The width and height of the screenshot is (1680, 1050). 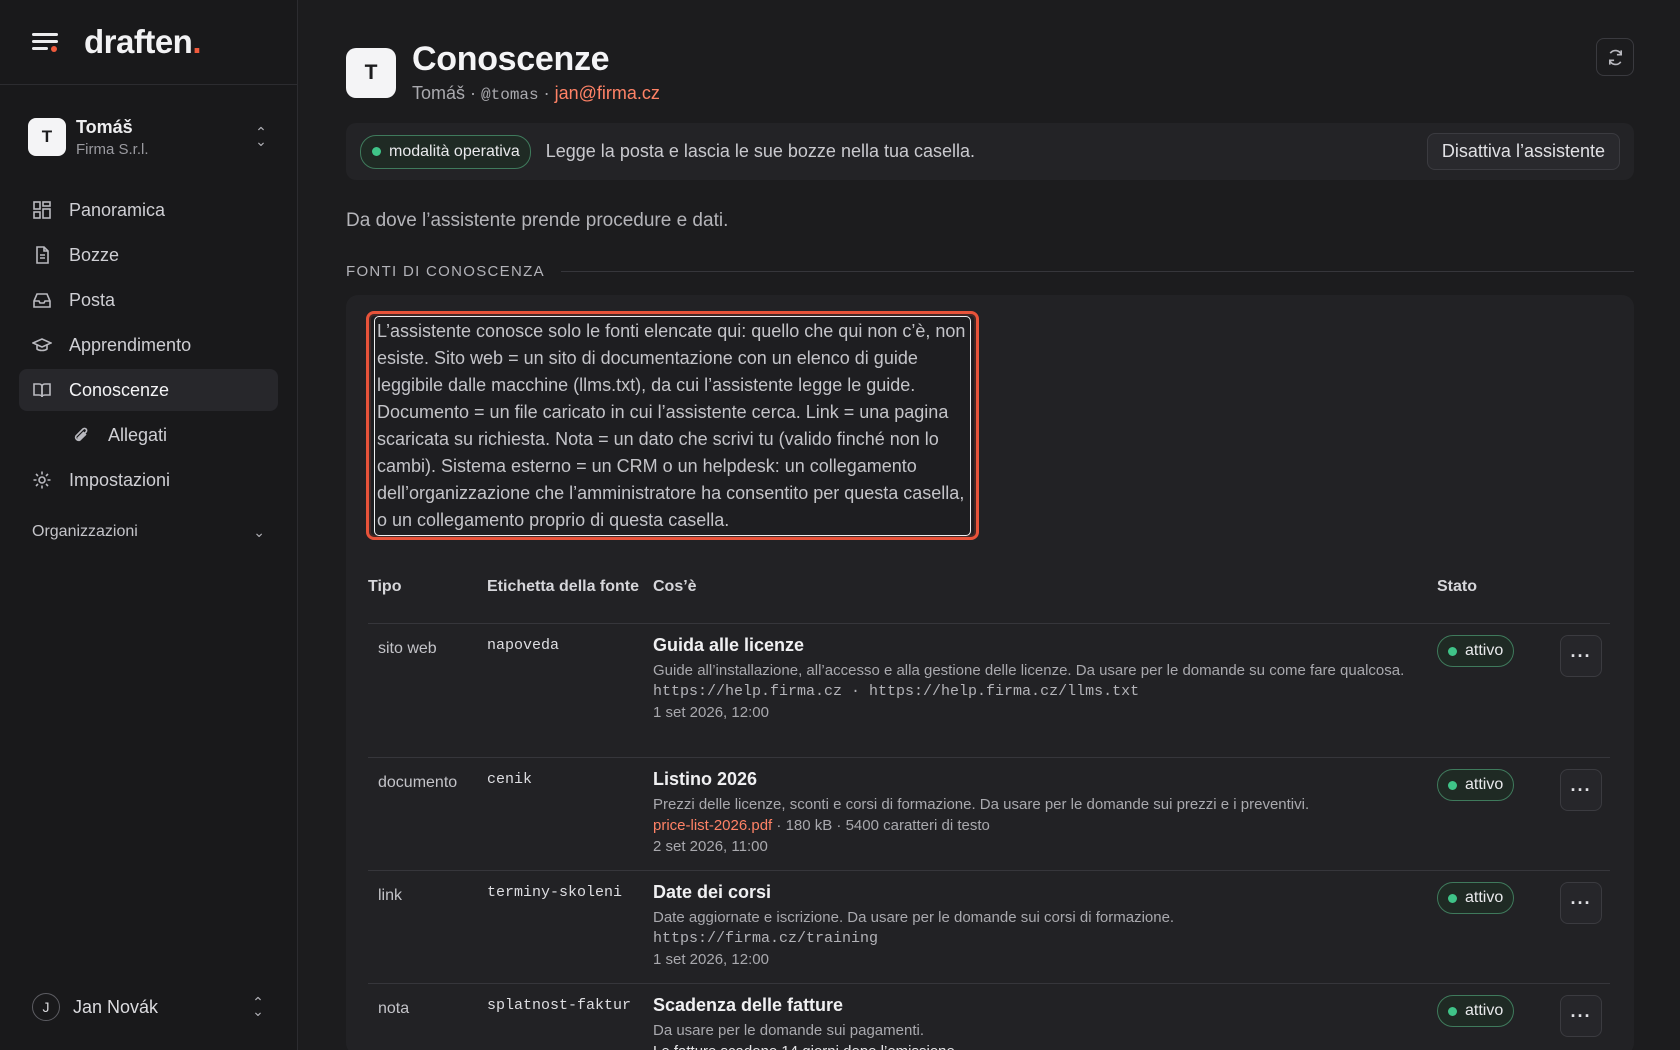 I want to click on section-heading: FONTI DI CONOSCENZA, so click(x=990, y=271).